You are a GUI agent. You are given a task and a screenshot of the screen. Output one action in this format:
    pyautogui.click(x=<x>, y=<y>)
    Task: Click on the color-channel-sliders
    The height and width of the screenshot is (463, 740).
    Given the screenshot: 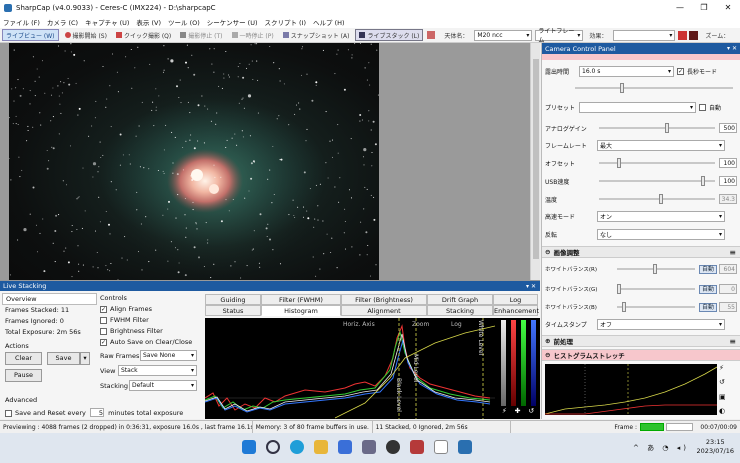 What is the action you would take?
    pyautogui.click(x=518, y=363)
    